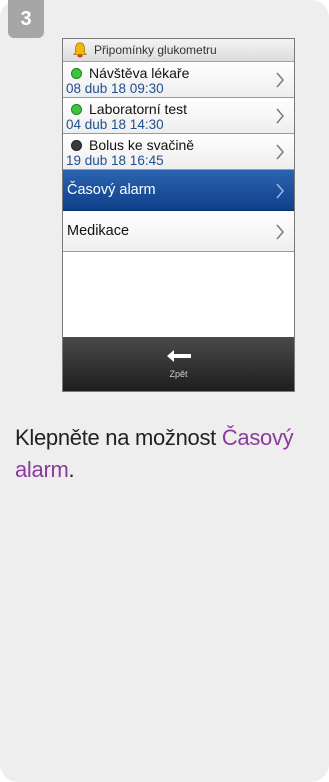 Image resolution: width=329 pixels, height=782 pixels. I want to click on bell-icon, so click(80, 50).